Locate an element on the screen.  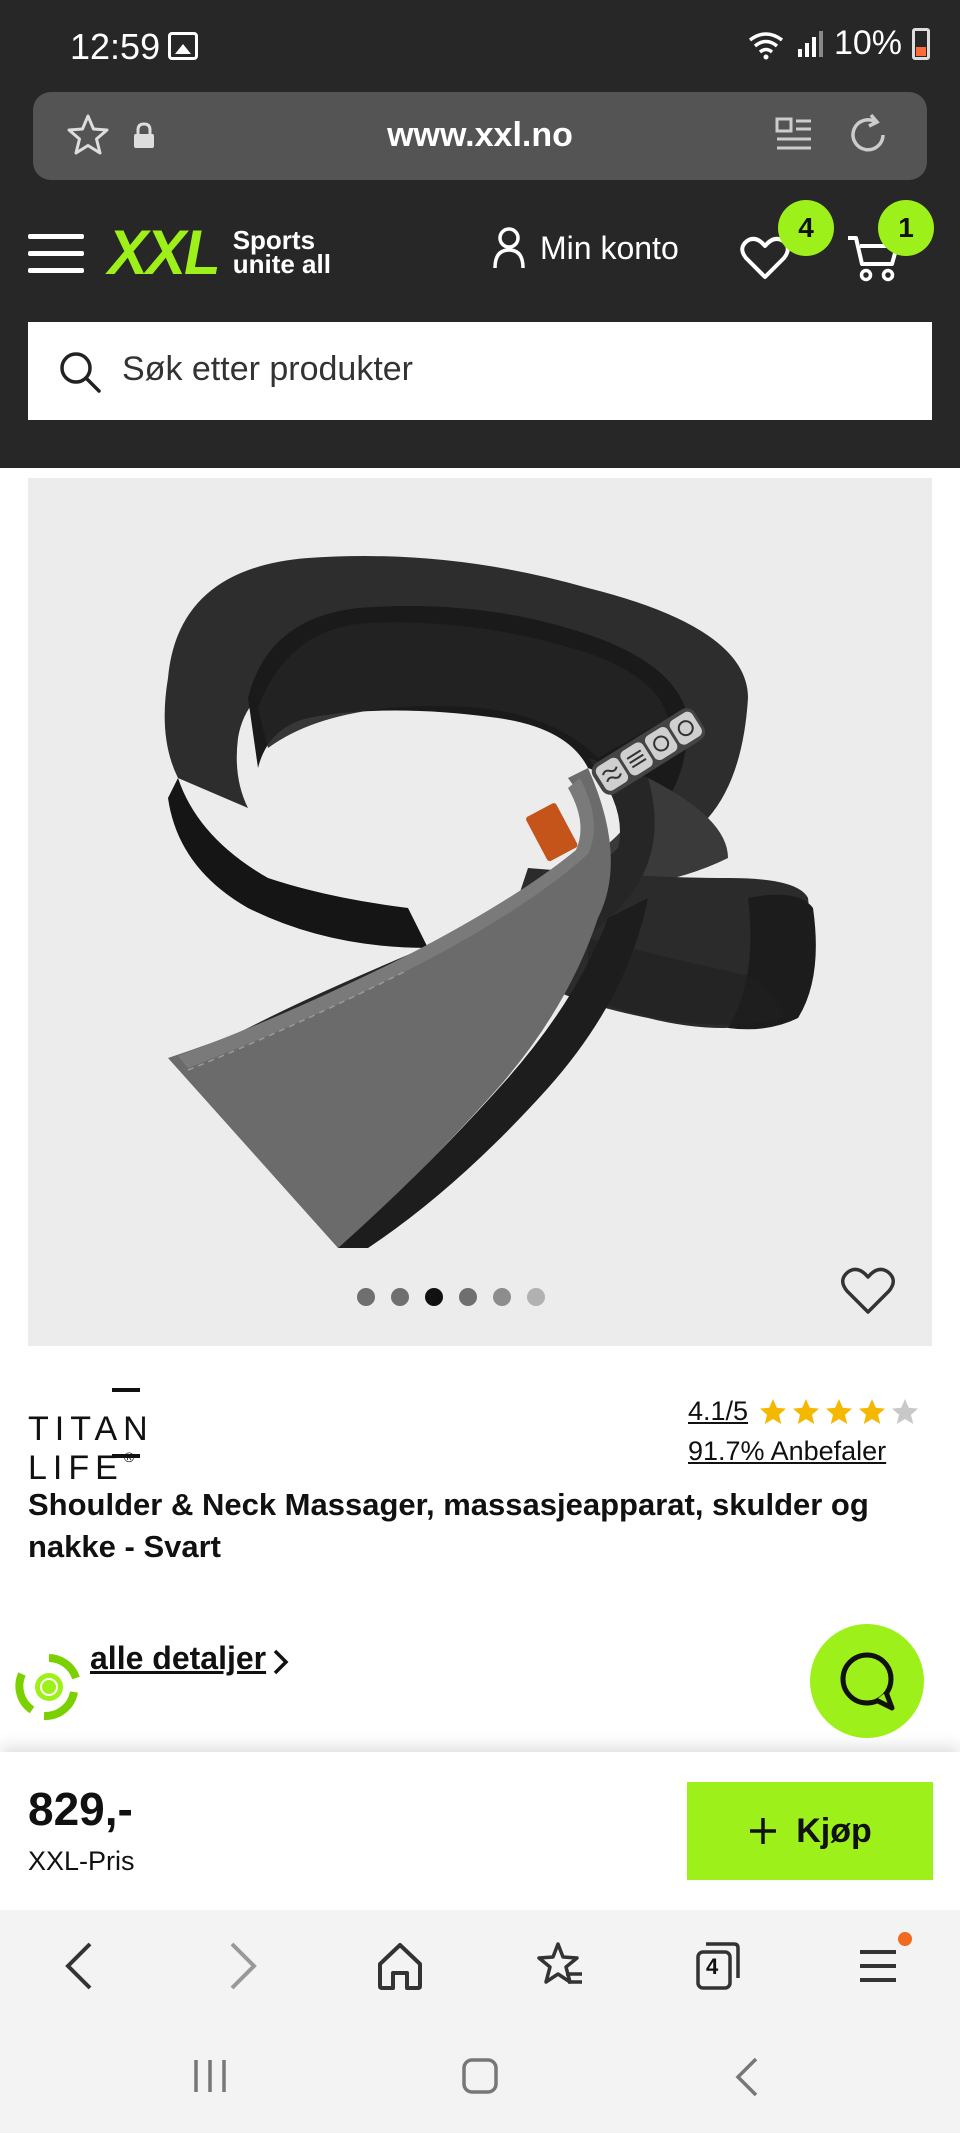
gallery-pagination is located at coordinates (466, 1297).